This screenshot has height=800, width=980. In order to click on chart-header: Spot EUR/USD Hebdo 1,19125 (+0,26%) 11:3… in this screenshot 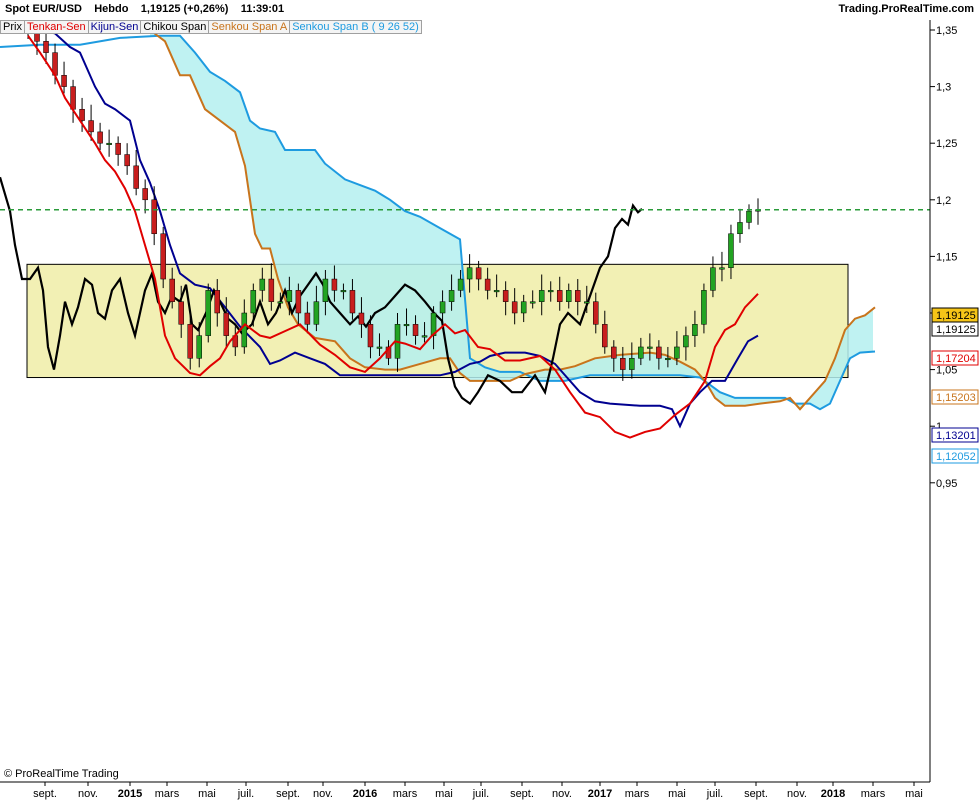, I will do `click(490, 10)`.